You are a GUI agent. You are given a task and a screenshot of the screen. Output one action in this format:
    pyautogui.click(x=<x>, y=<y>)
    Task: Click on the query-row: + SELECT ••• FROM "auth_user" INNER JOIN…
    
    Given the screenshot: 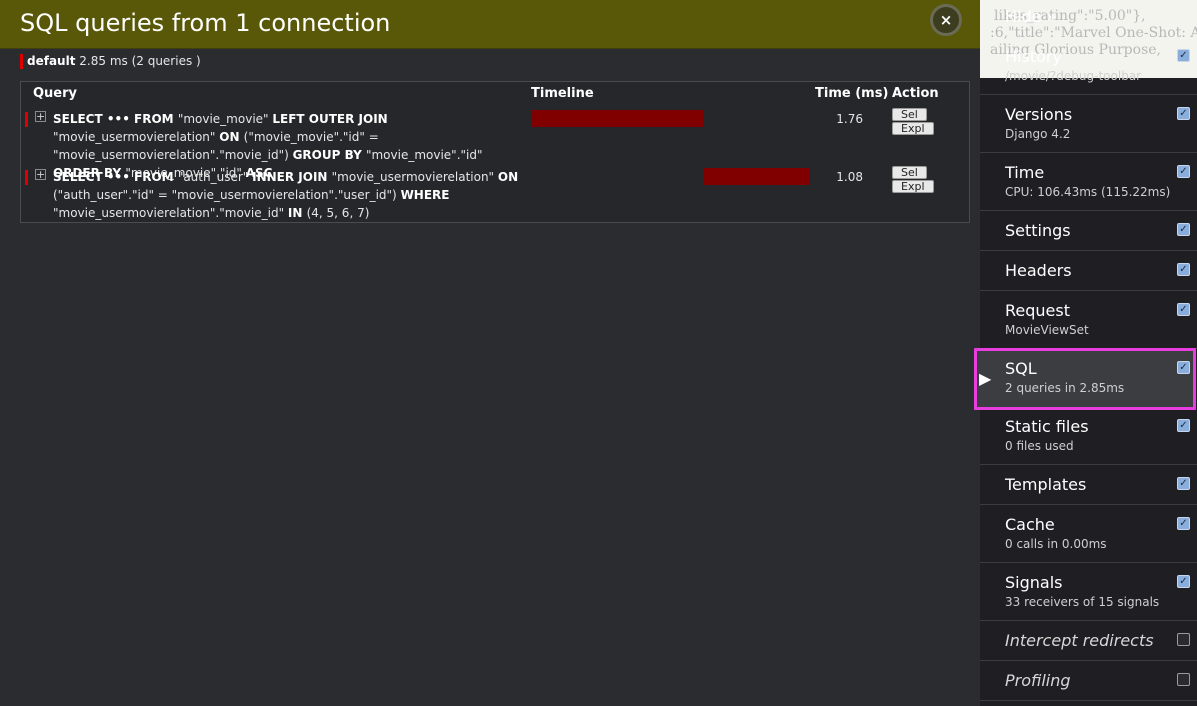 What is the action you would take?
    pyautogui.click(x=495, y=193)
    